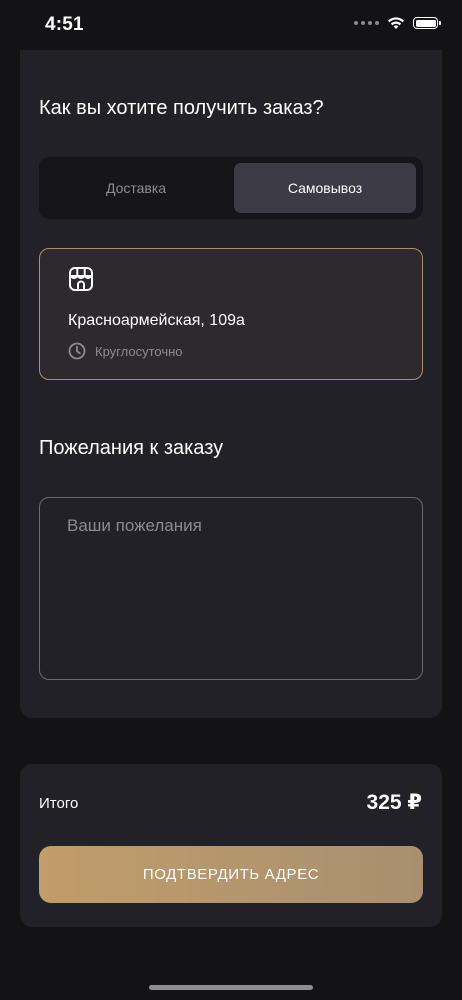  What do you see at coordinates (366, 23) in the screenshot?
I see `signal-dots-icon` at bounding box center [366, 23].